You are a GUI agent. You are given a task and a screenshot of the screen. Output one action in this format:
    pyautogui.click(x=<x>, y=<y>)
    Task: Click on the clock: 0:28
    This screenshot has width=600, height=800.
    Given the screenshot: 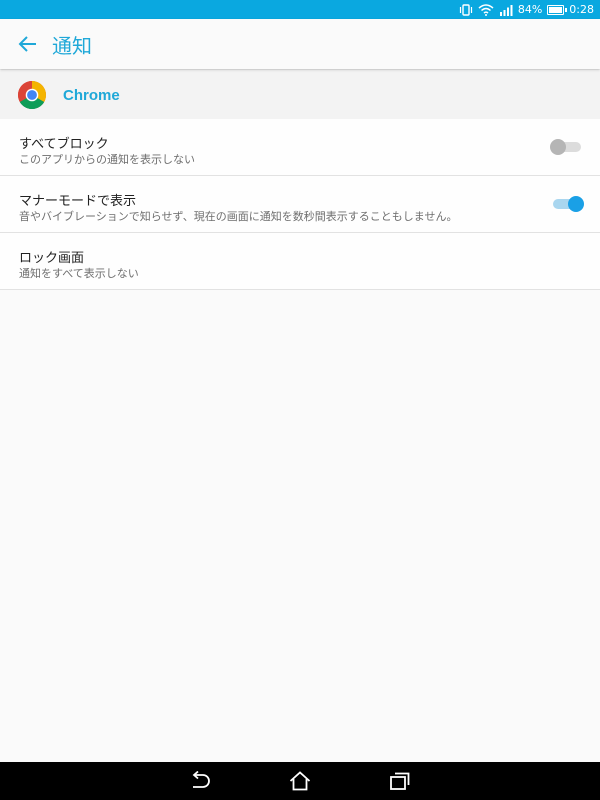 What is the action you would take?
    pyautogui.click(x=581, y=9)
    